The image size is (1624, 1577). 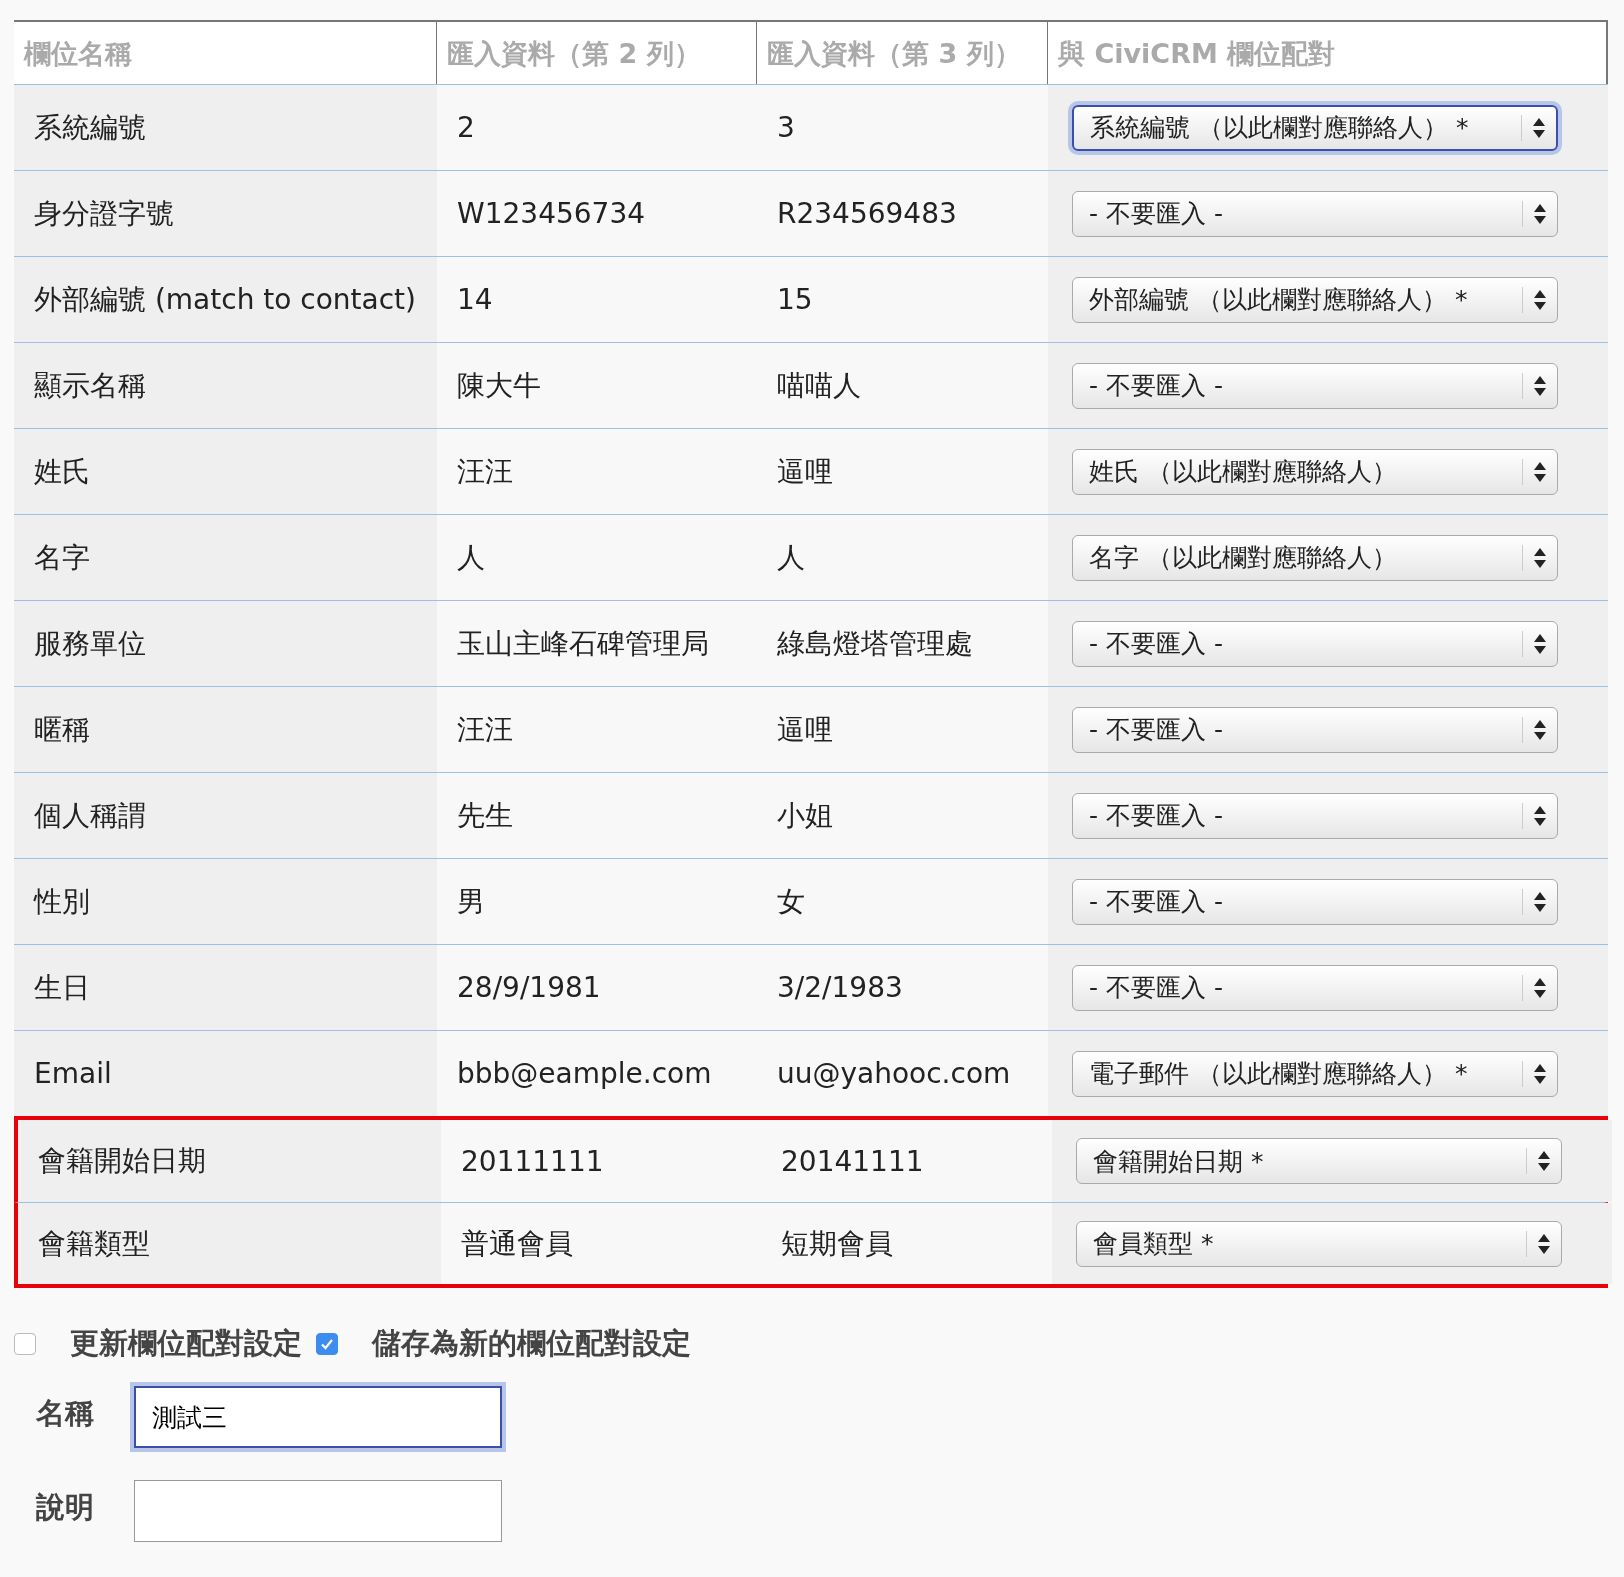 I want to click on mapping-select: 名字 （以此欄對應聯絡人）, so click(x=1315, y=557).